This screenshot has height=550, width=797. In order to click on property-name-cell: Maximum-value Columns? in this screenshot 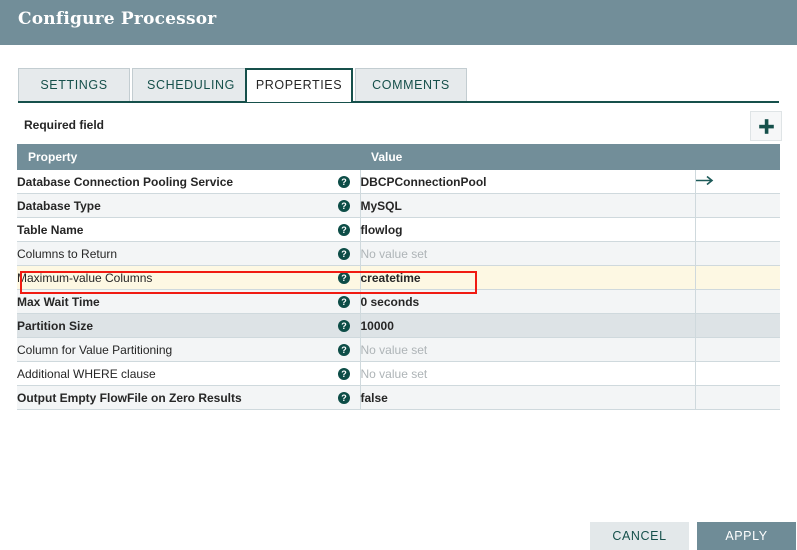, I will do `click(189, 277)`.